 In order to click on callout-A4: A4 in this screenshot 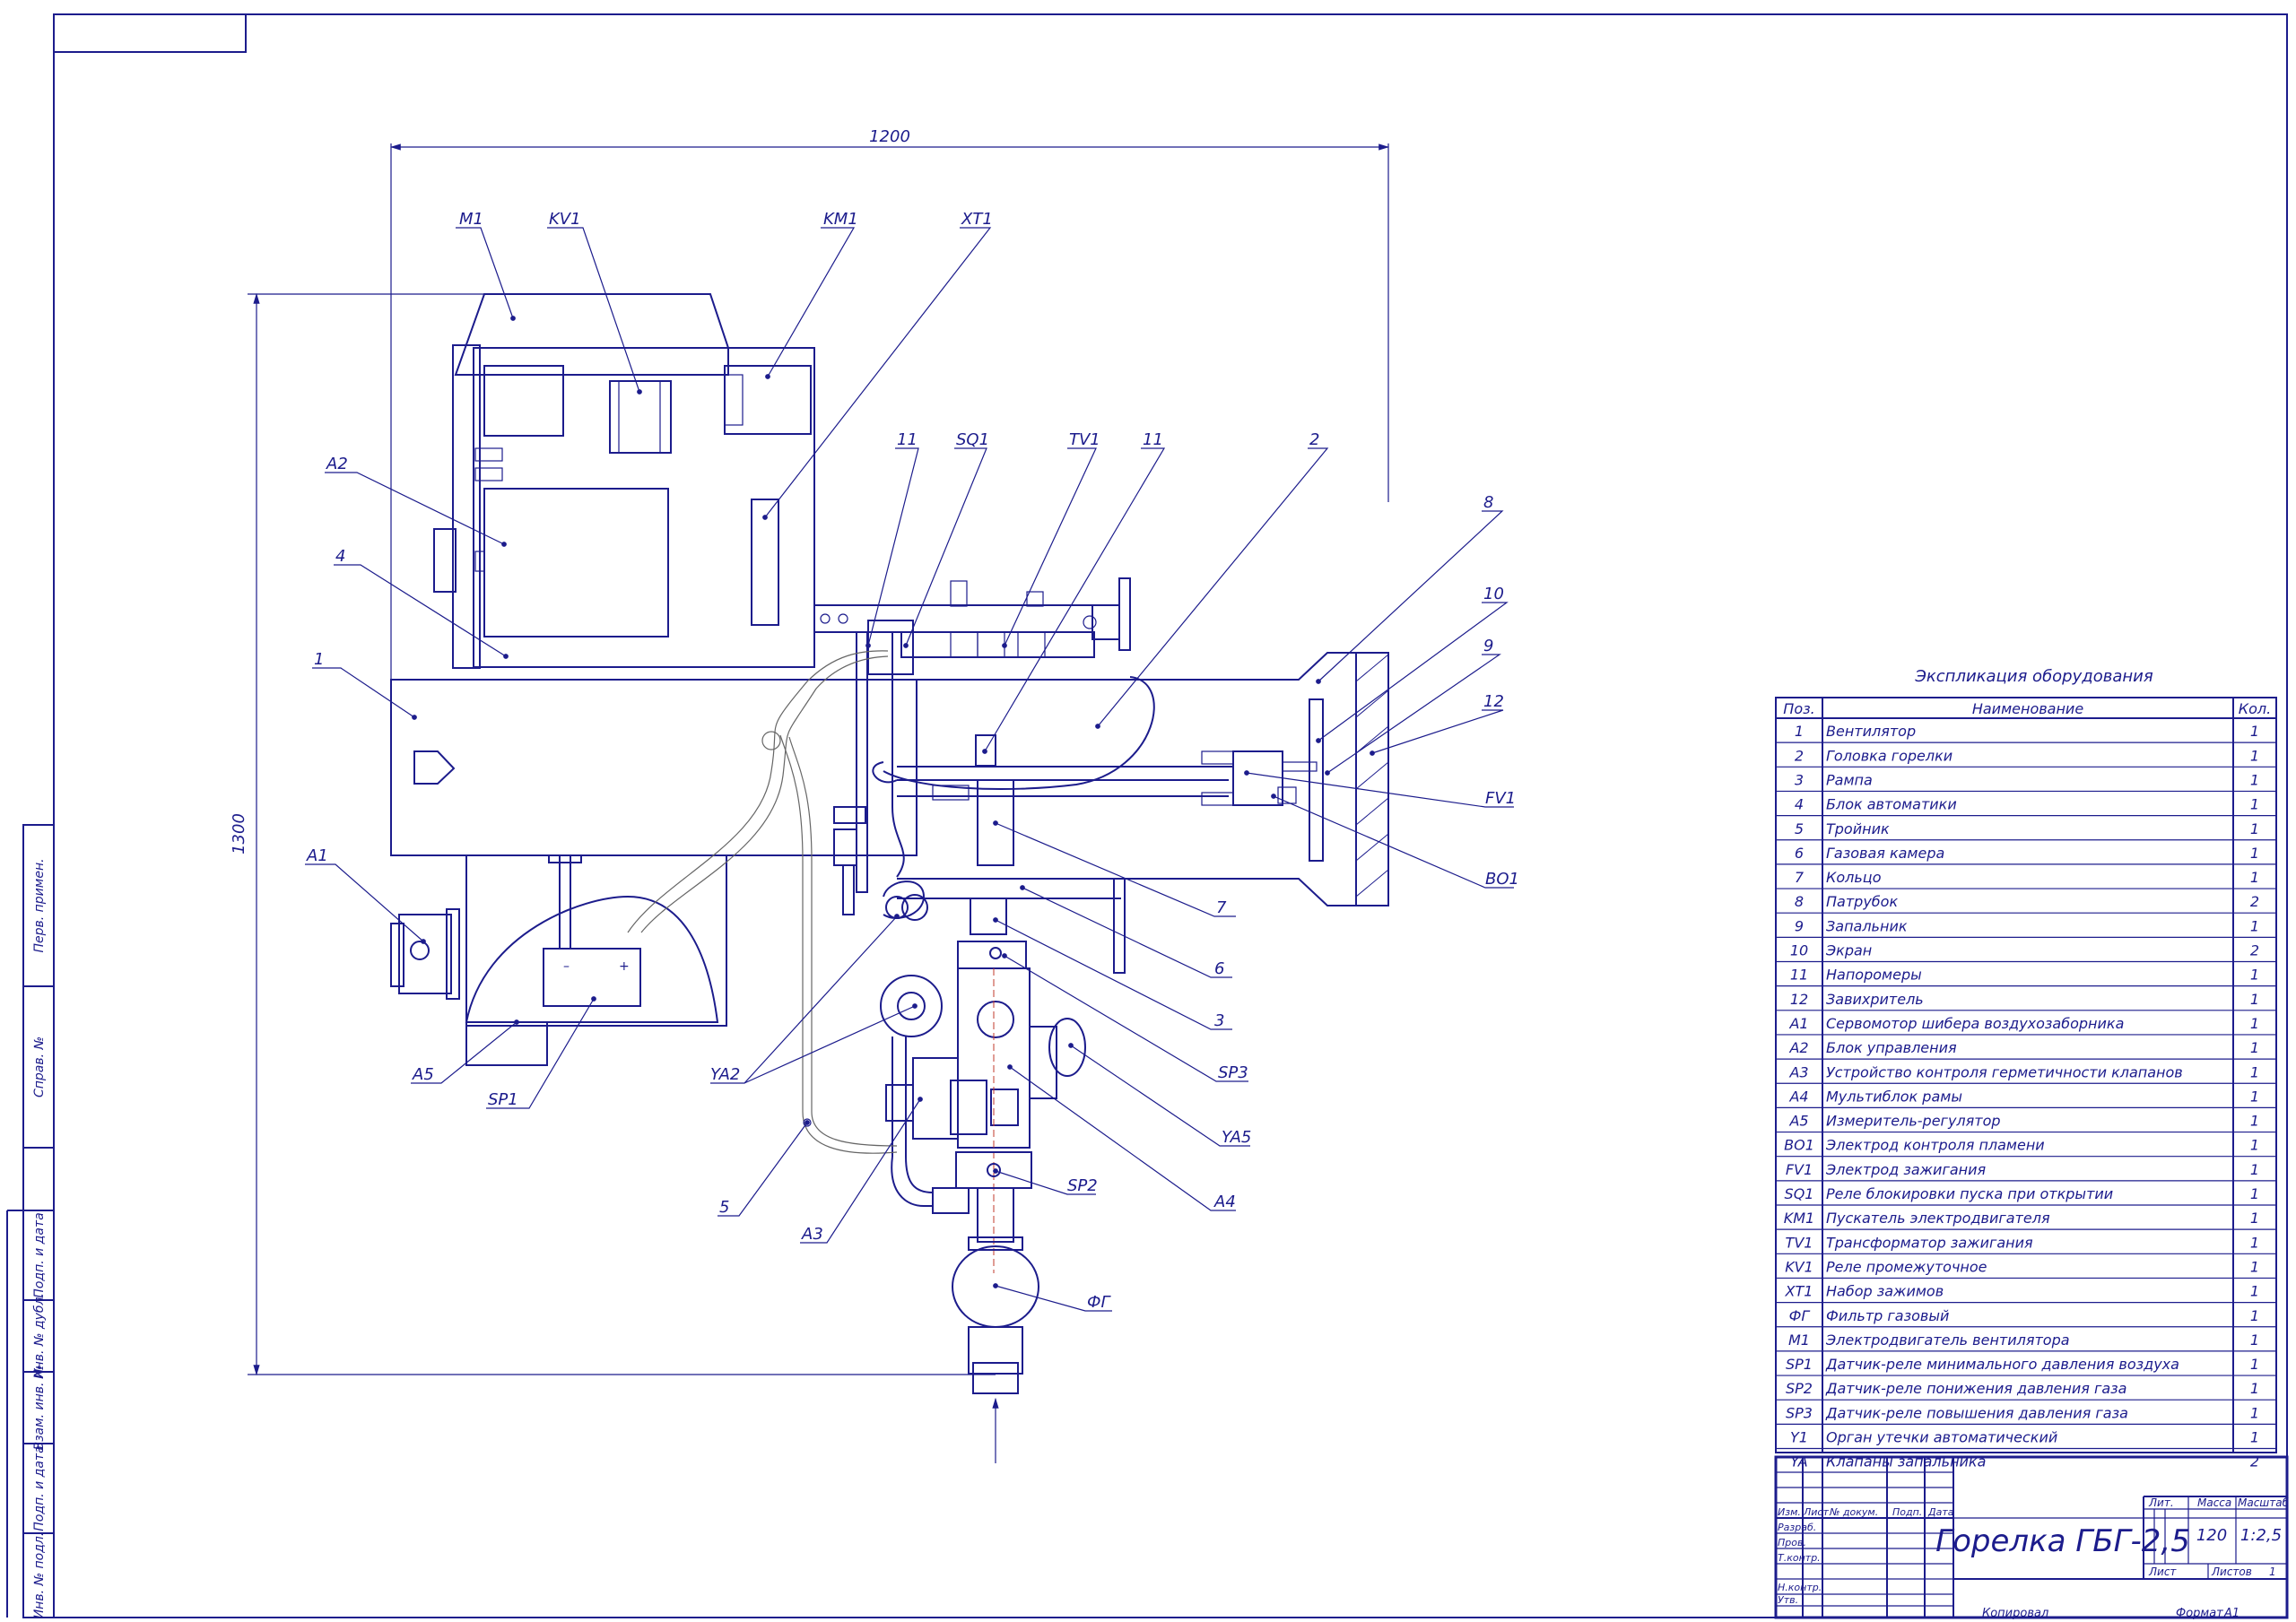, I will do `click(1224, 1202)`.